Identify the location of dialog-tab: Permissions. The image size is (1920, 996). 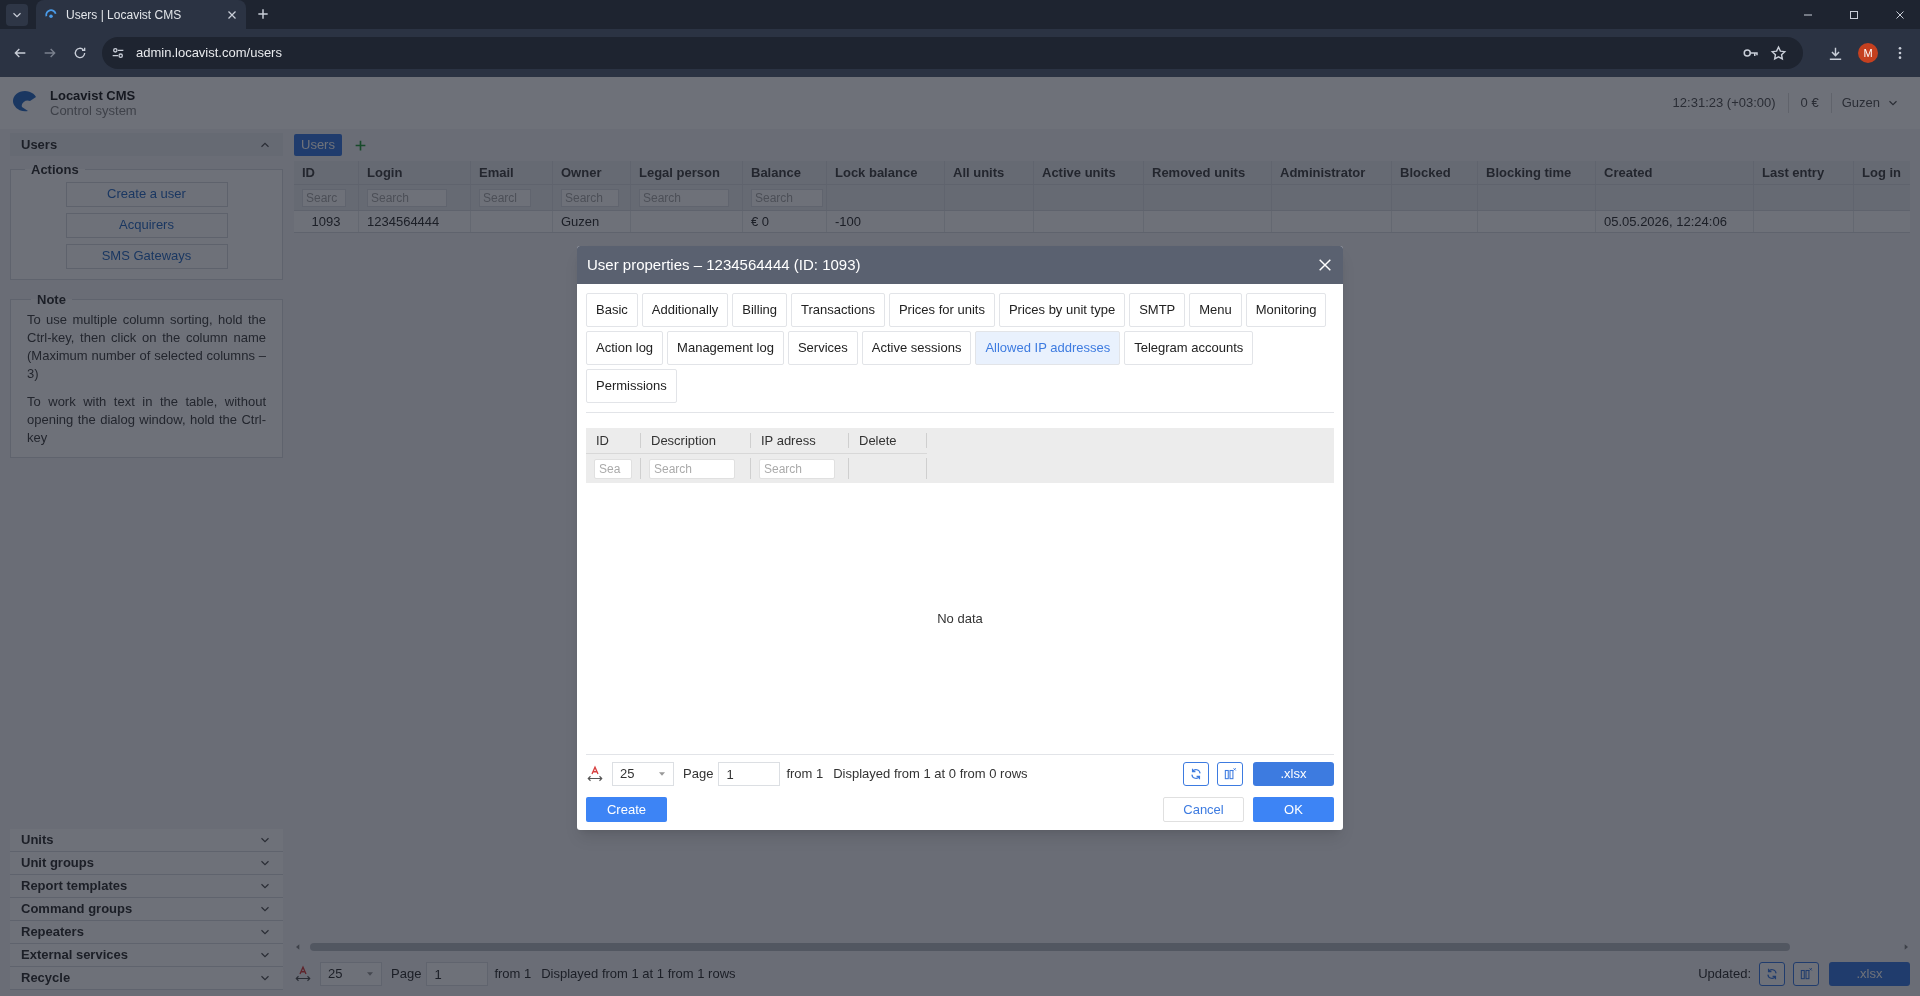
(631, 386).